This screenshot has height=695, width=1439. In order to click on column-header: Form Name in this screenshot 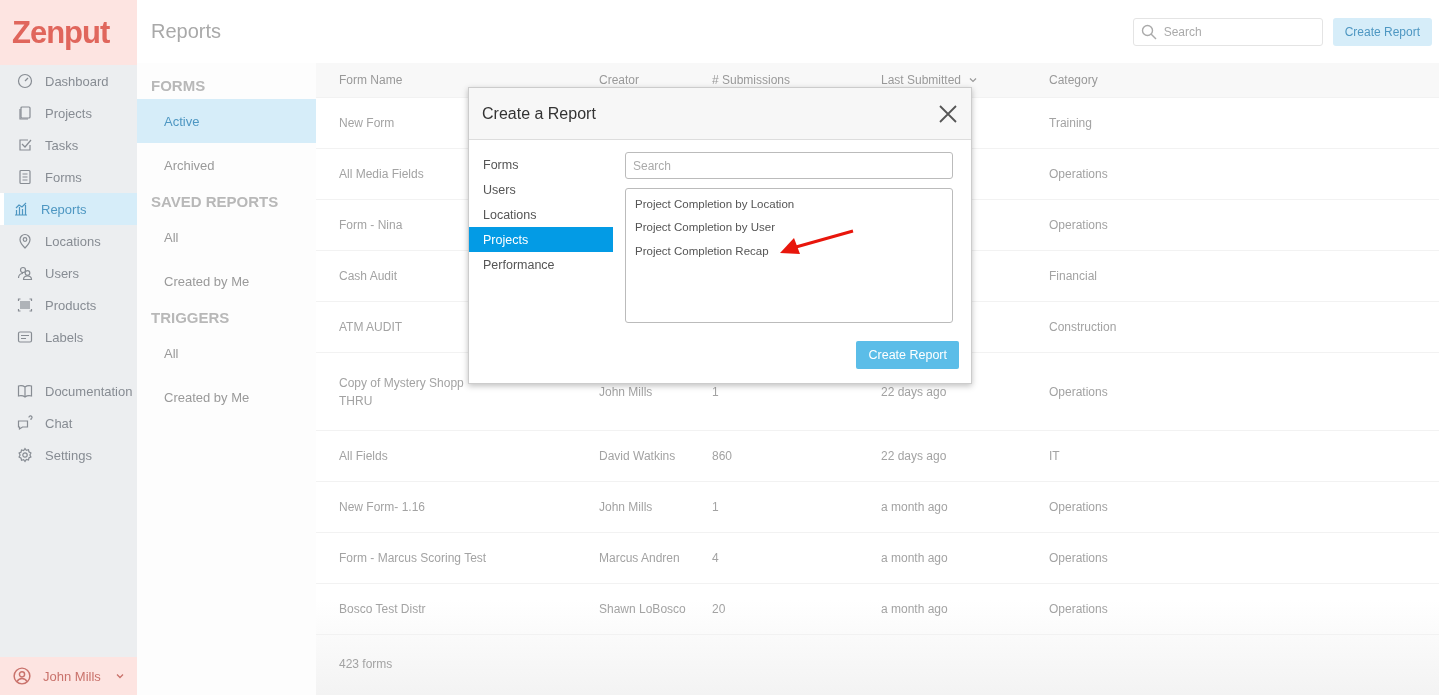, I will do `click(371, 80)`.